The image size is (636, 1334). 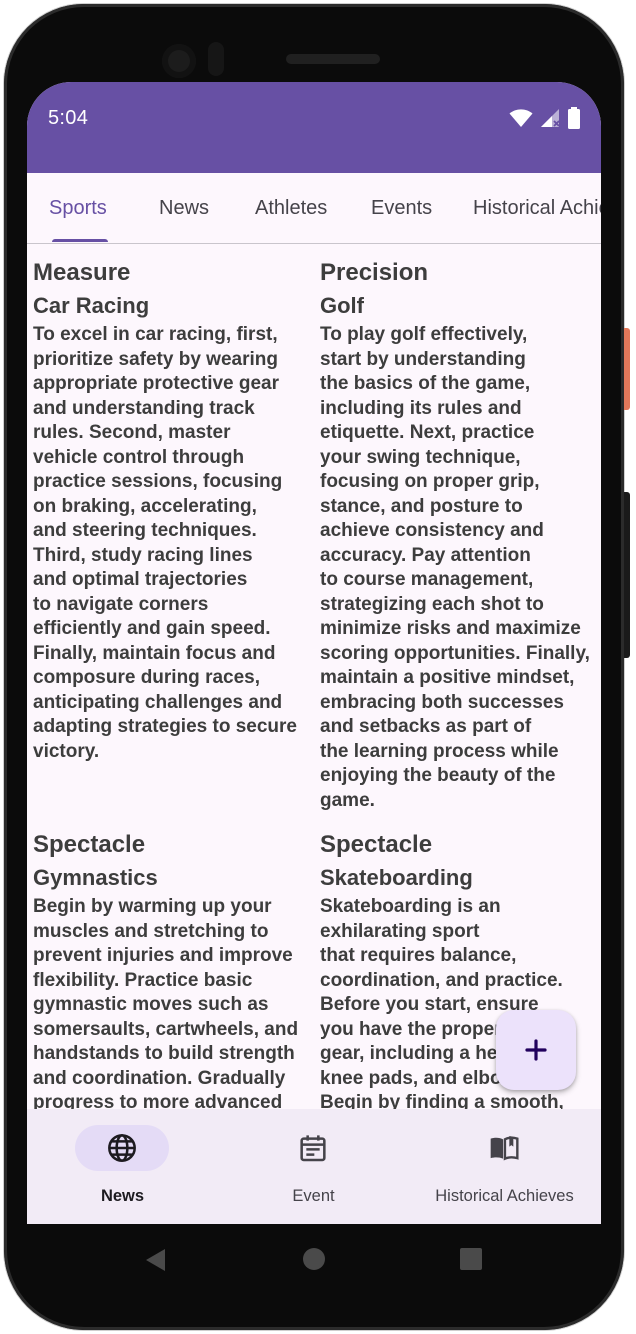 I want to click on tab-athletes: Athletes, so click(x=291, y=208).